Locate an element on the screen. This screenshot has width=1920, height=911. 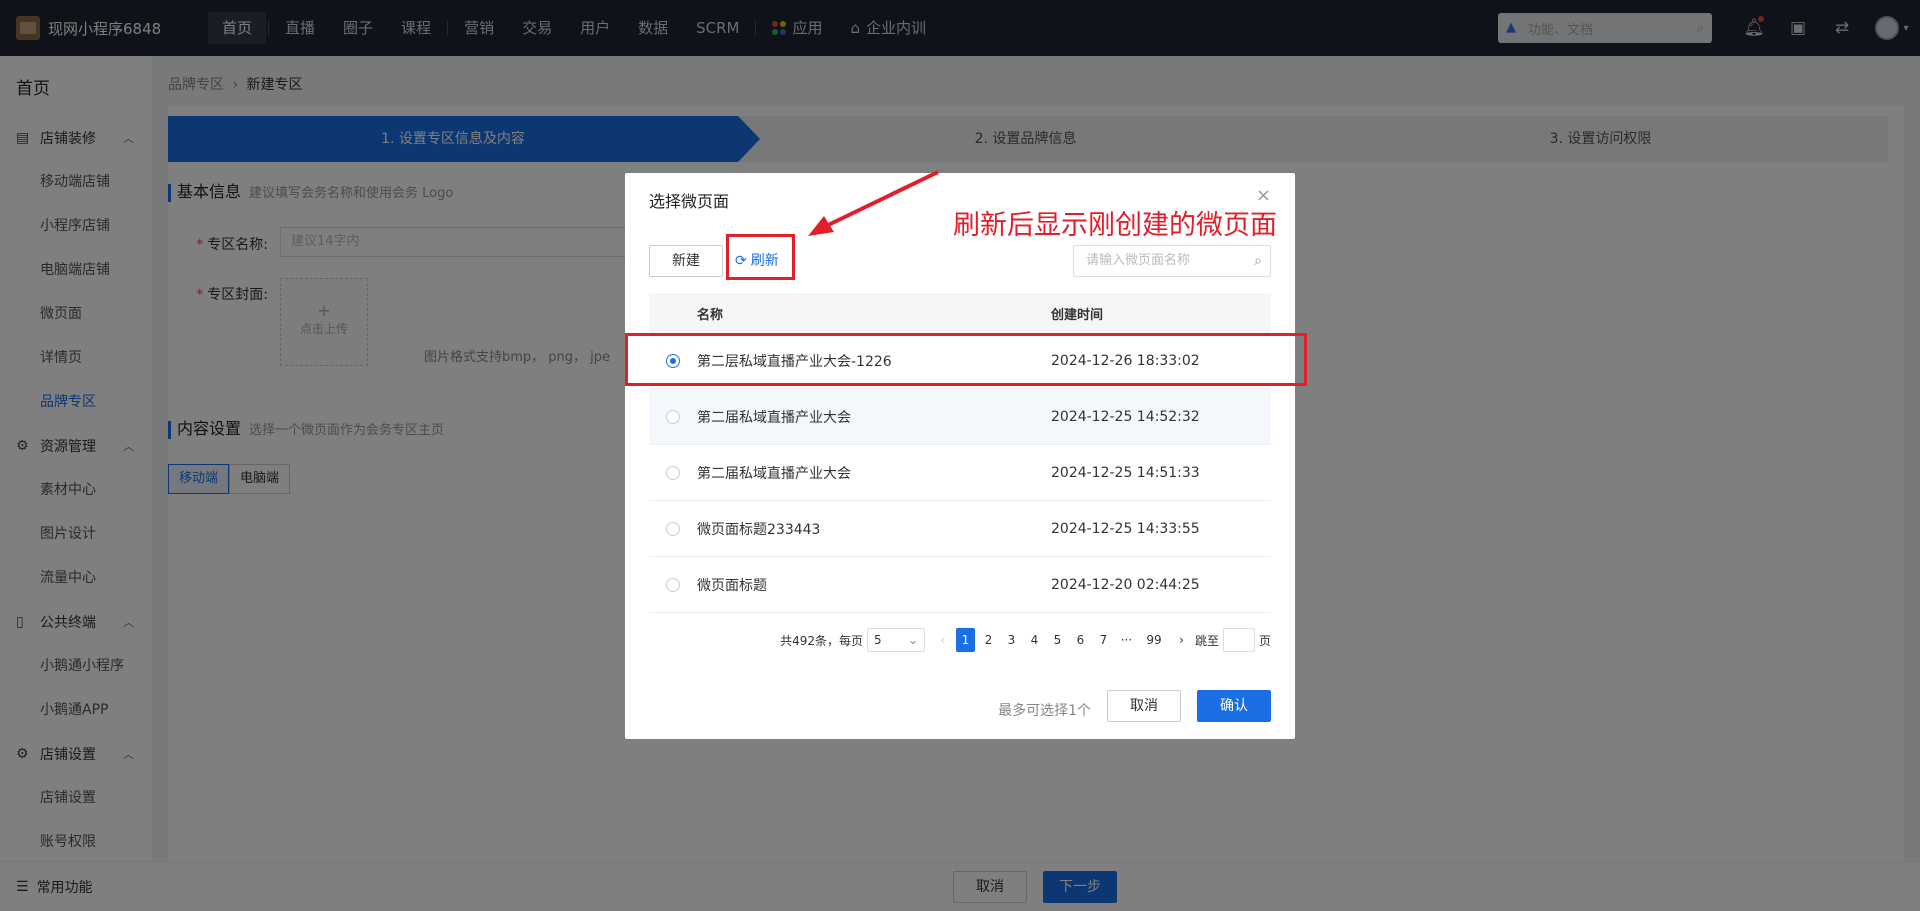
page-size-select: 5 ⌄ is located at coordinates (895, 640).